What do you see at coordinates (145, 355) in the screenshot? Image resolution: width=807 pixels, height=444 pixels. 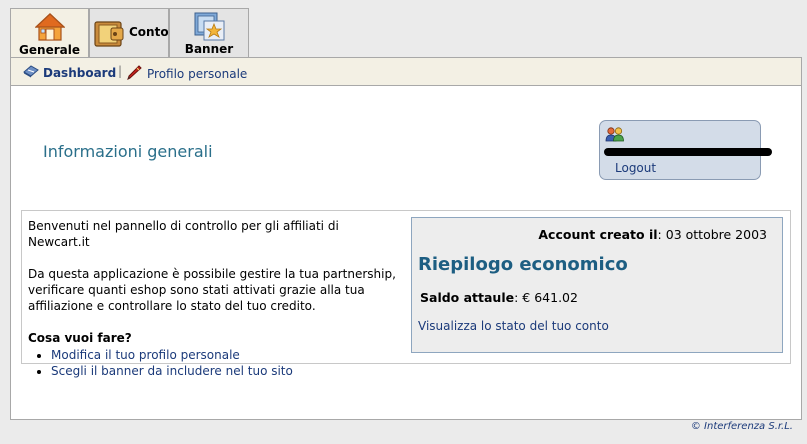 I see `edit-profile-link: Modifica il tuo profilo personale` at bounding box center [145, 355].